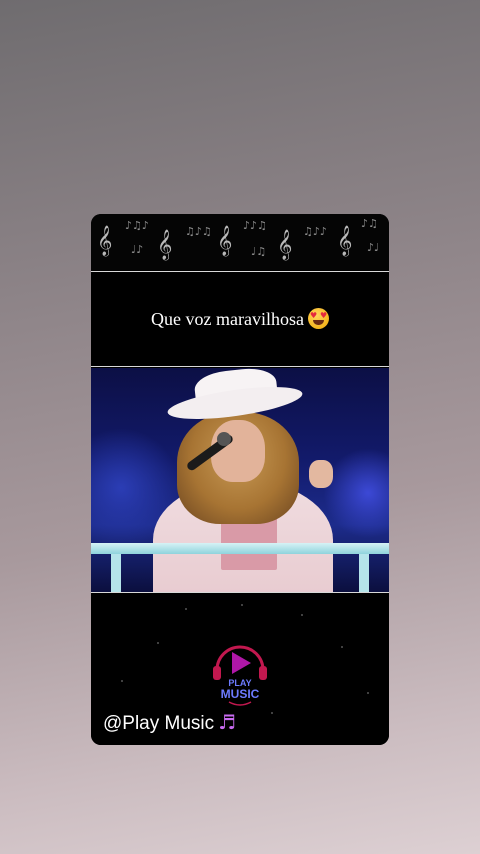  Describe the element at coordinates (240, 694) in the screenshot. I see `logo-line2: MUSIC` at that location.